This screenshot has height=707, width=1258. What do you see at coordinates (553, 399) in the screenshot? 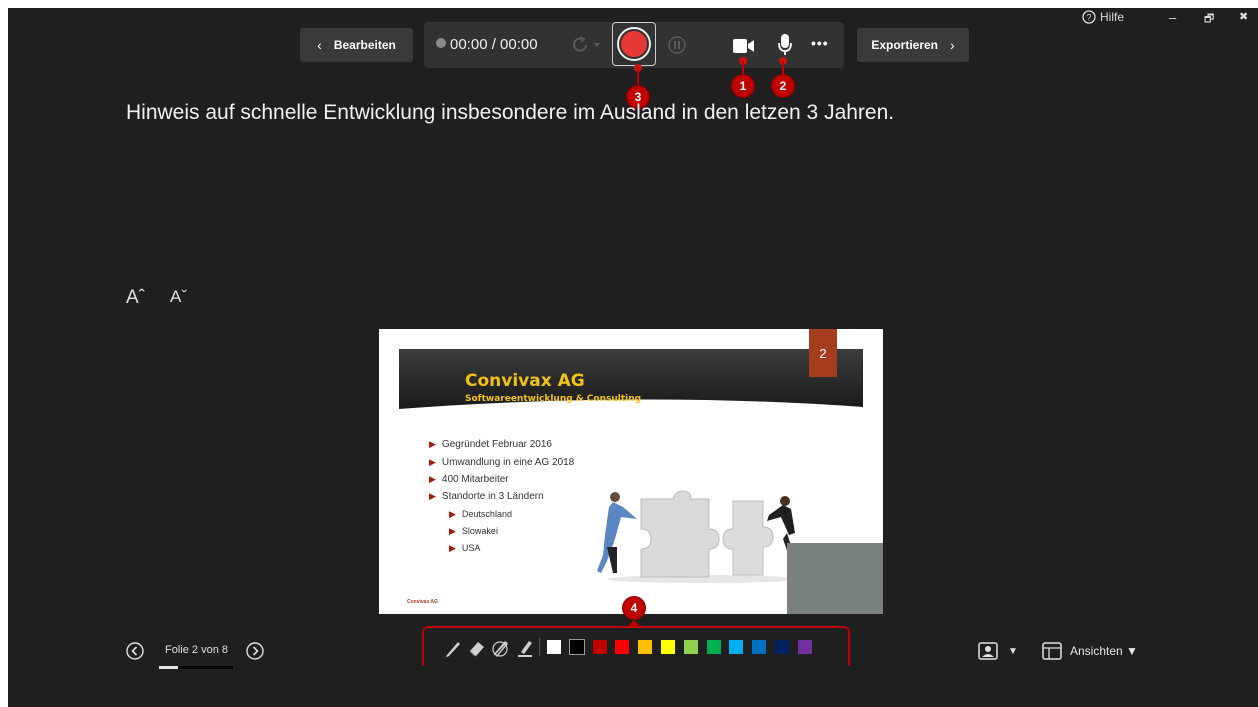
I see `slide-tagline: Softwareentwicklung & Consulting` at bounding box center [553, 399].